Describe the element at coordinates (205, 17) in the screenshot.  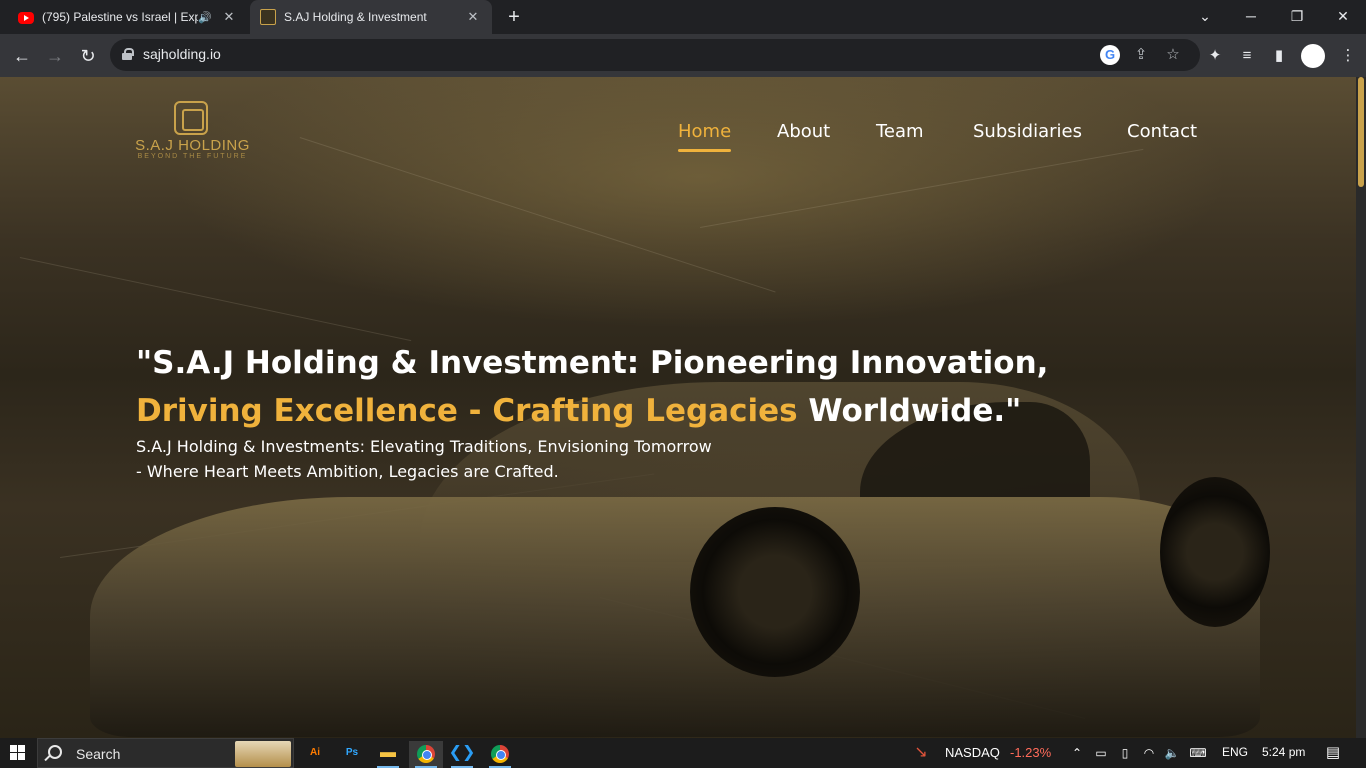
I see `speaker-icon: 🔊` at that location.